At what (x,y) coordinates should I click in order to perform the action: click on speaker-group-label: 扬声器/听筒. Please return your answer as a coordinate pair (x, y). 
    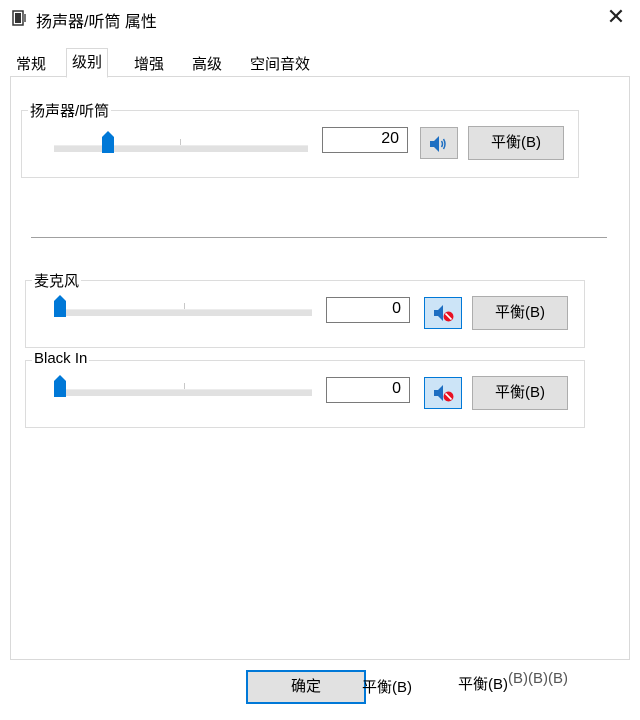
    Looking at the image, I should click on (70, 110).